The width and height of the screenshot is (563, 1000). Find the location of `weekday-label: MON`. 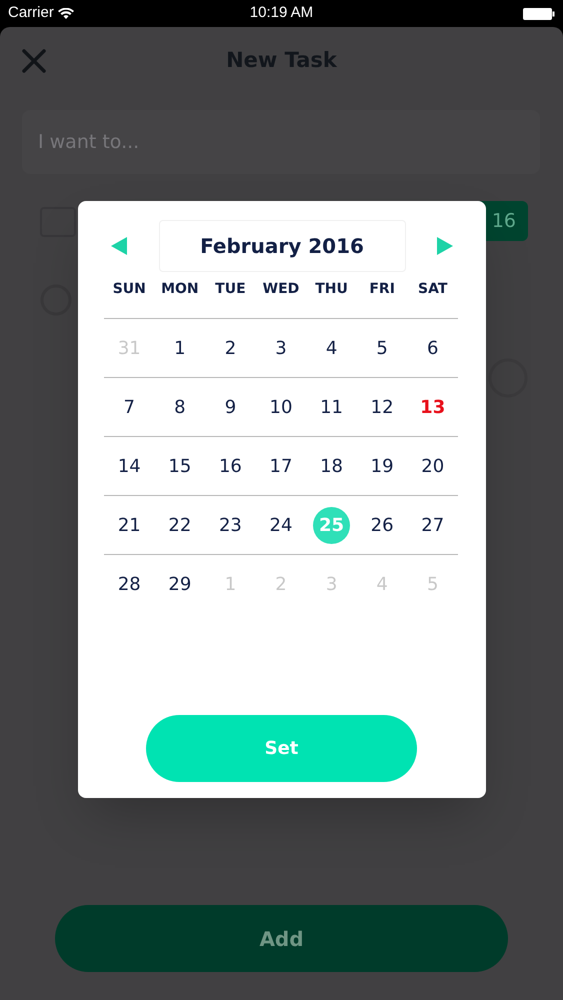

weekday-label: MON is located at coordinates (180, 289).